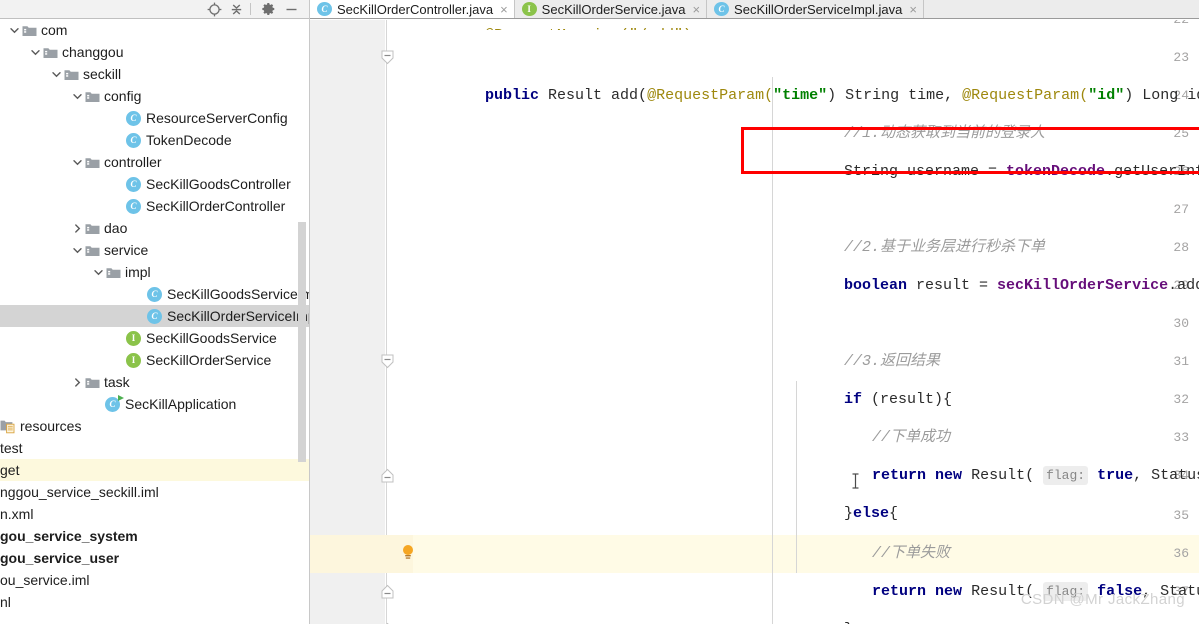 The image size is (1199, 624). Describe the element at coordinates (155, 228) in the screenshot. I see `tree-item-dao: dao` at that location.